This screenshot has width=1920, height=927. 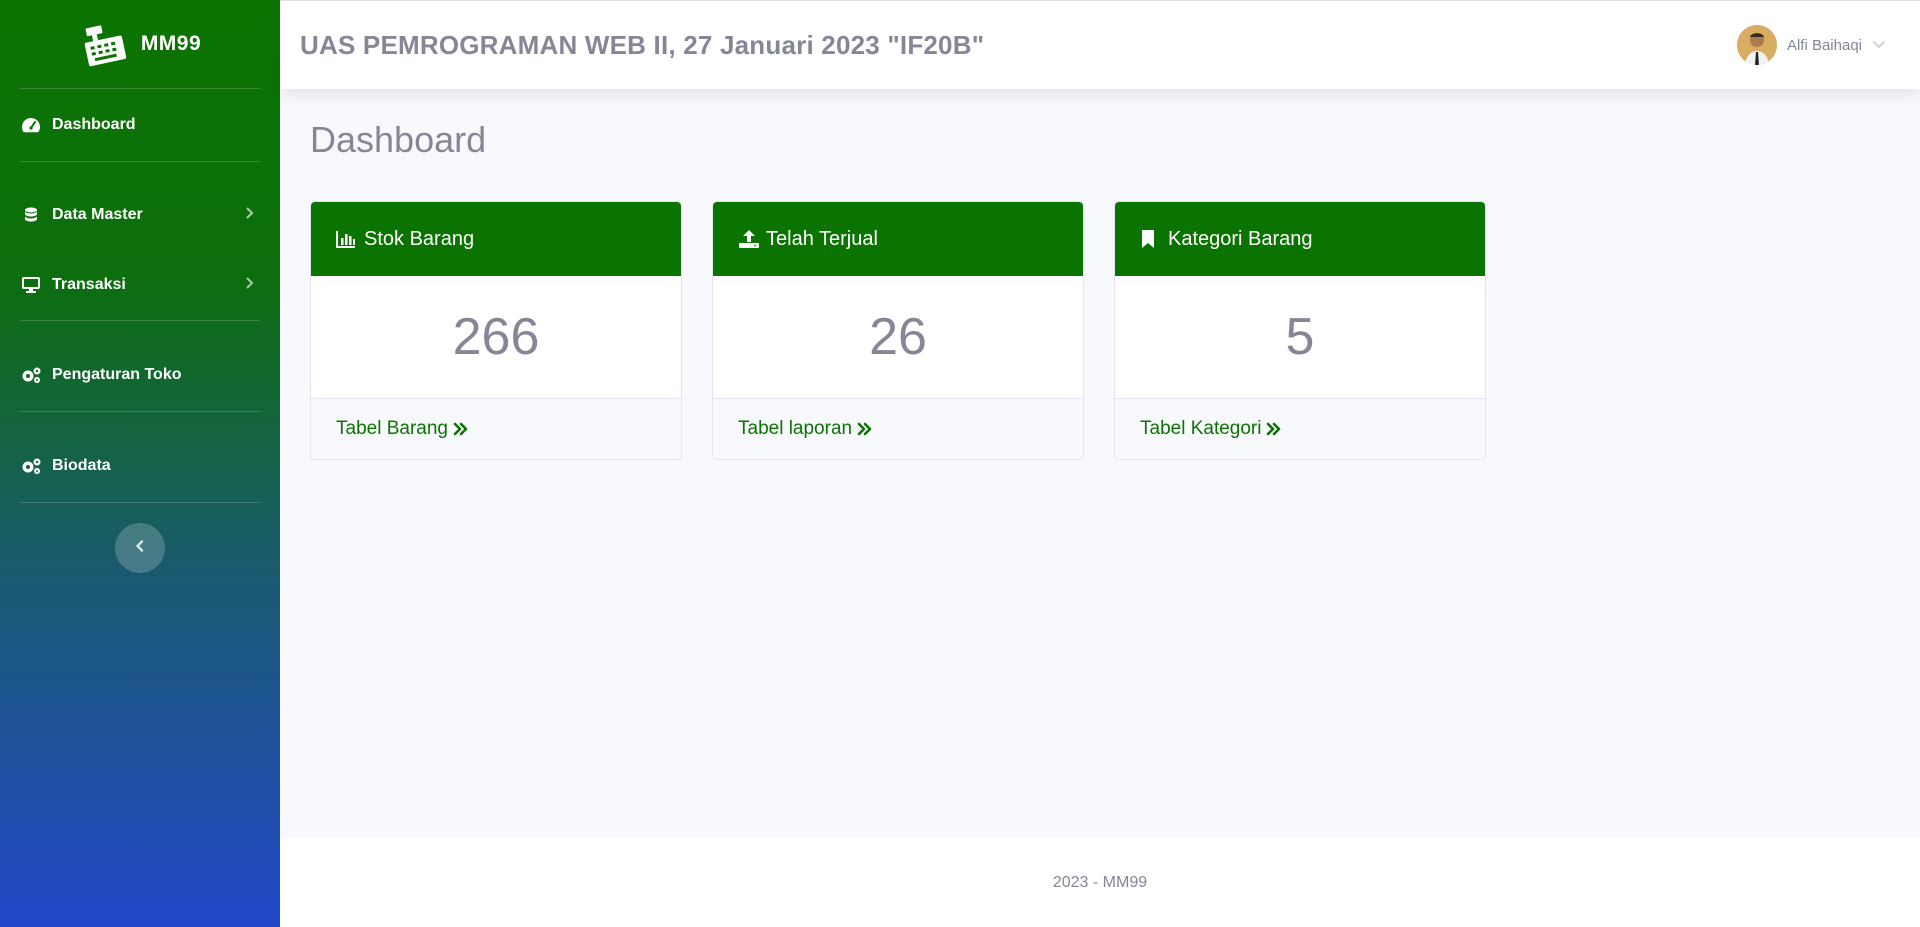 I want to click on card-value: 266, so click(x=496, y=337).